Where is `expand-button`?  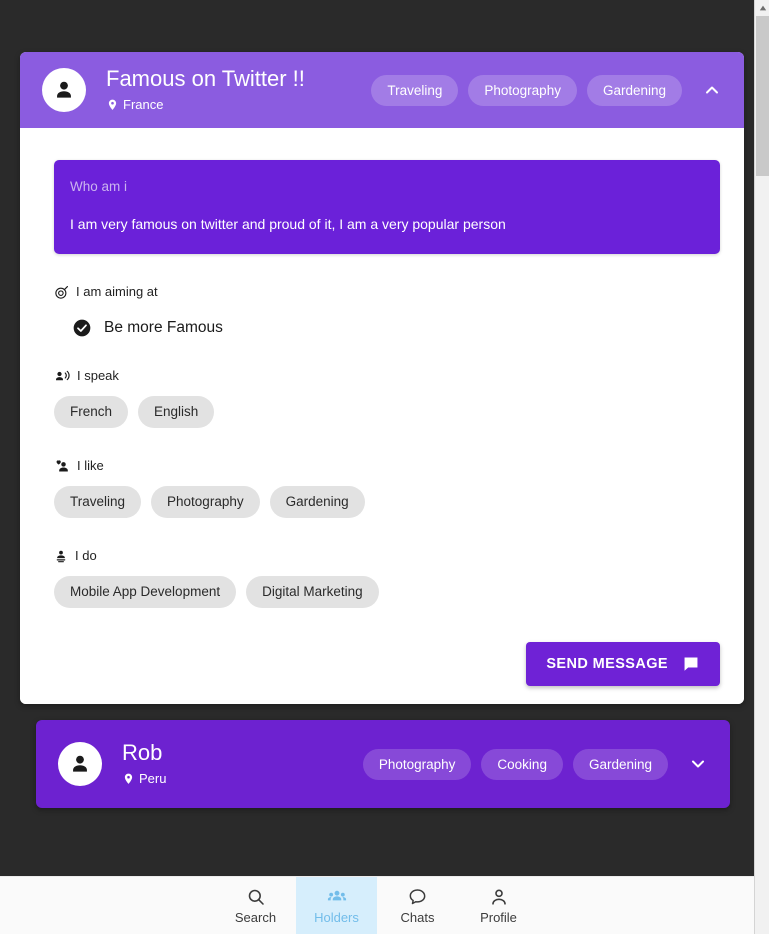 expand-button is located at coordinates (698, 764).